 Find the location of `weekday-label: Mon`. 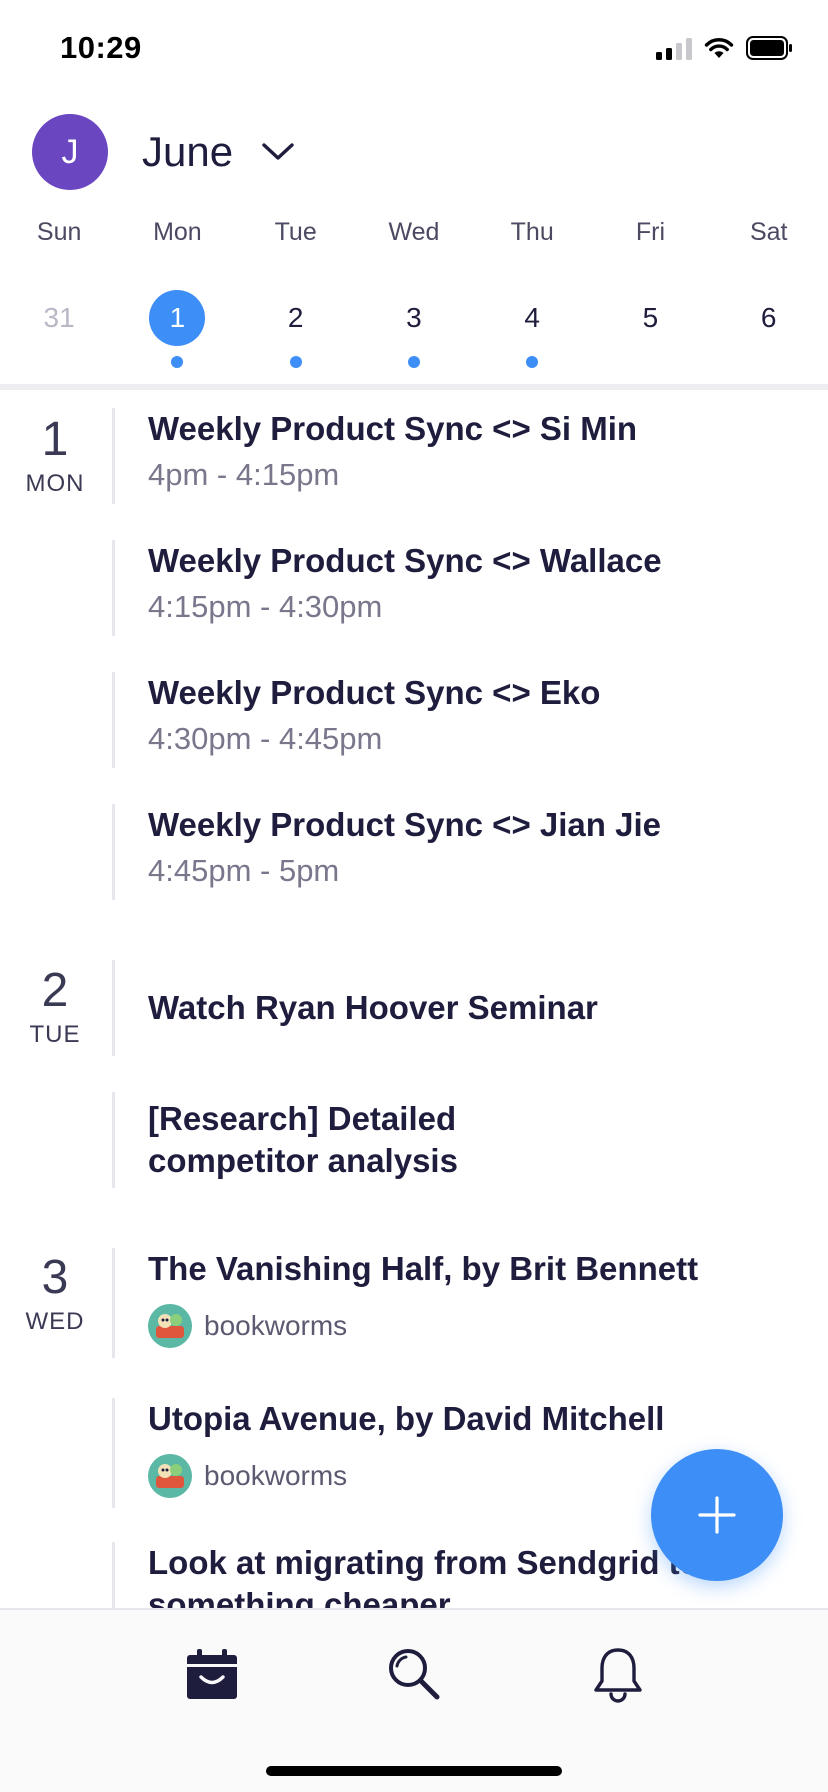

weekday-label: Mon is located at coordinates (177, 232).